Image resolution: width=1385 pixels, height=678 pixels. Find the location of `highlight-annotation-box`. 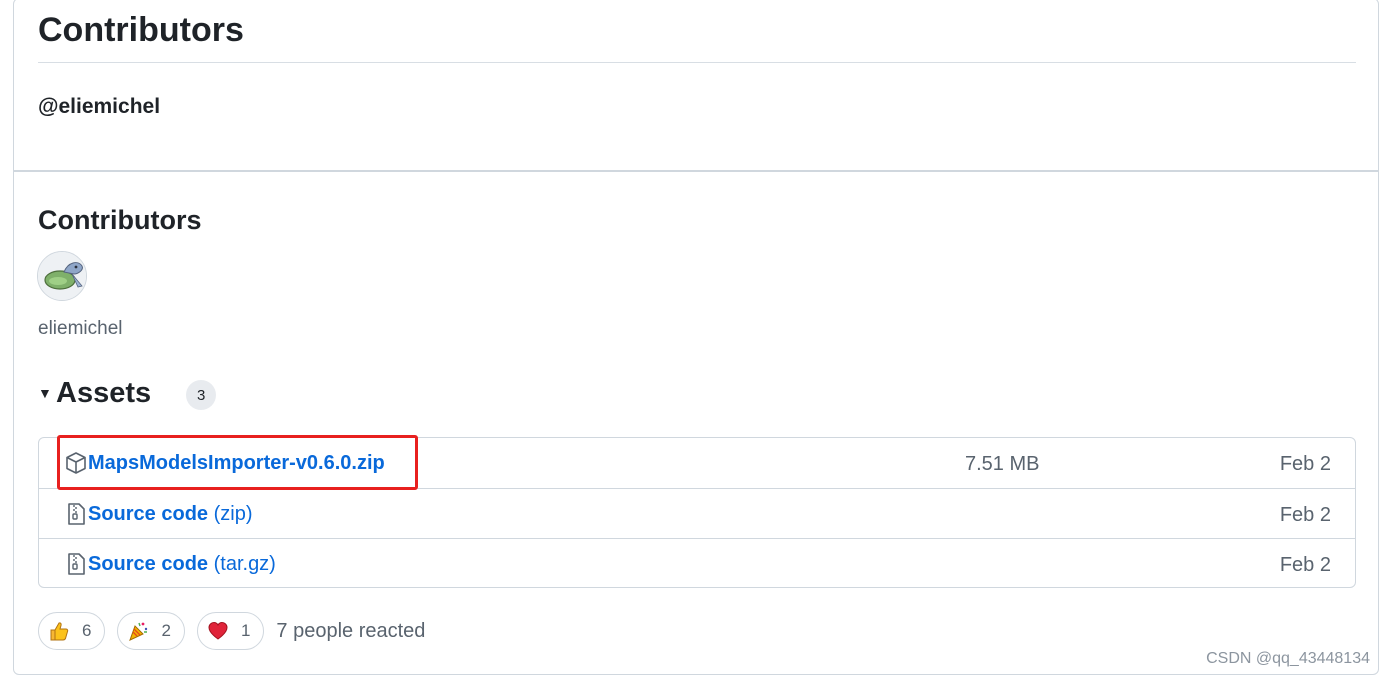

highlight-annotation-box is located at coordinates (237, 462).